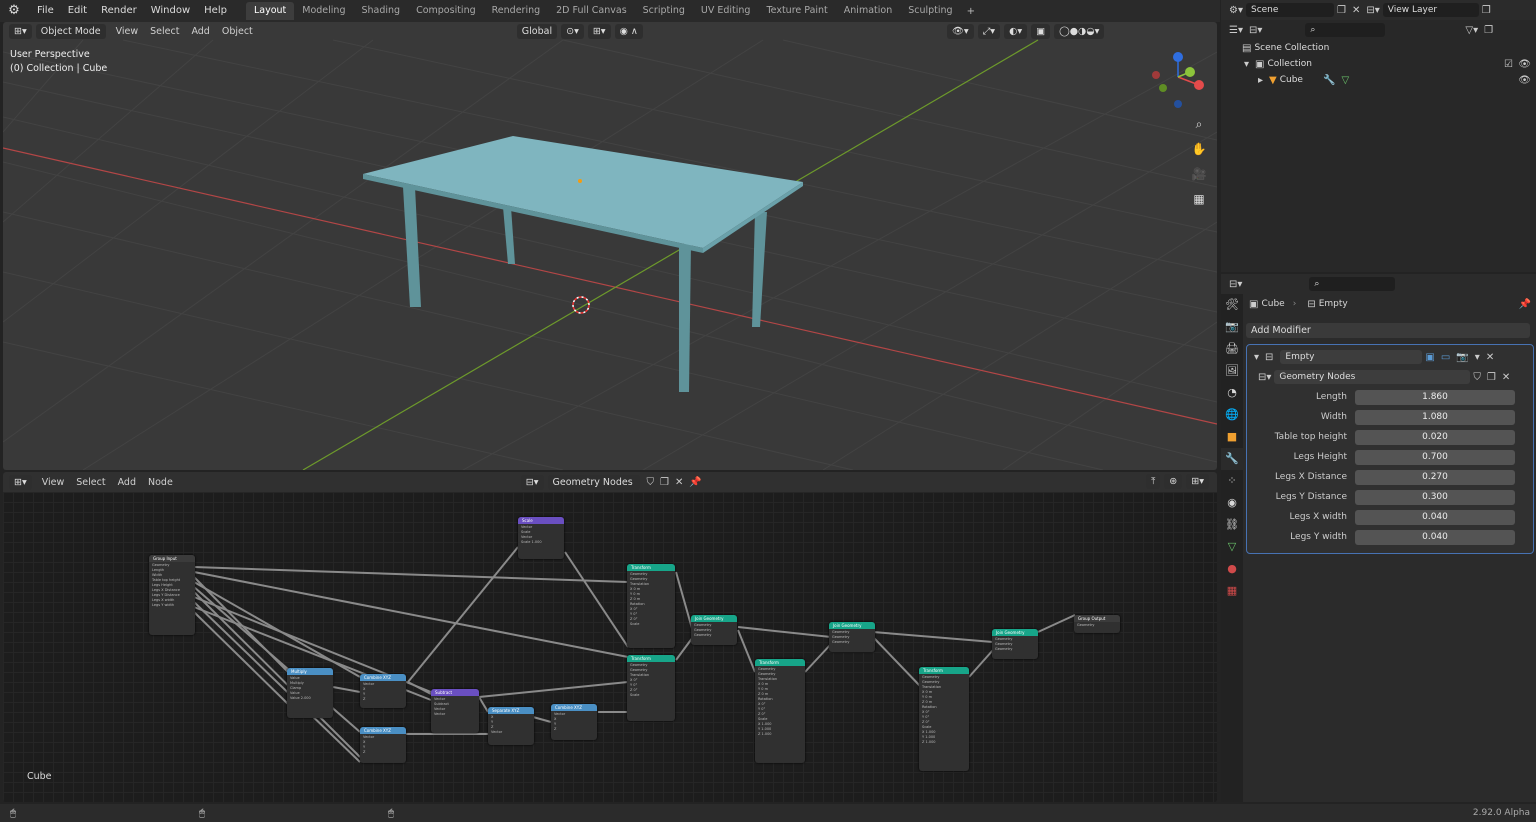 The image size is (1536, 822). What do you see at coordinates (215, 11) in the screenshot?
I see `menu-help: Help` at bounding box center [215, 11].